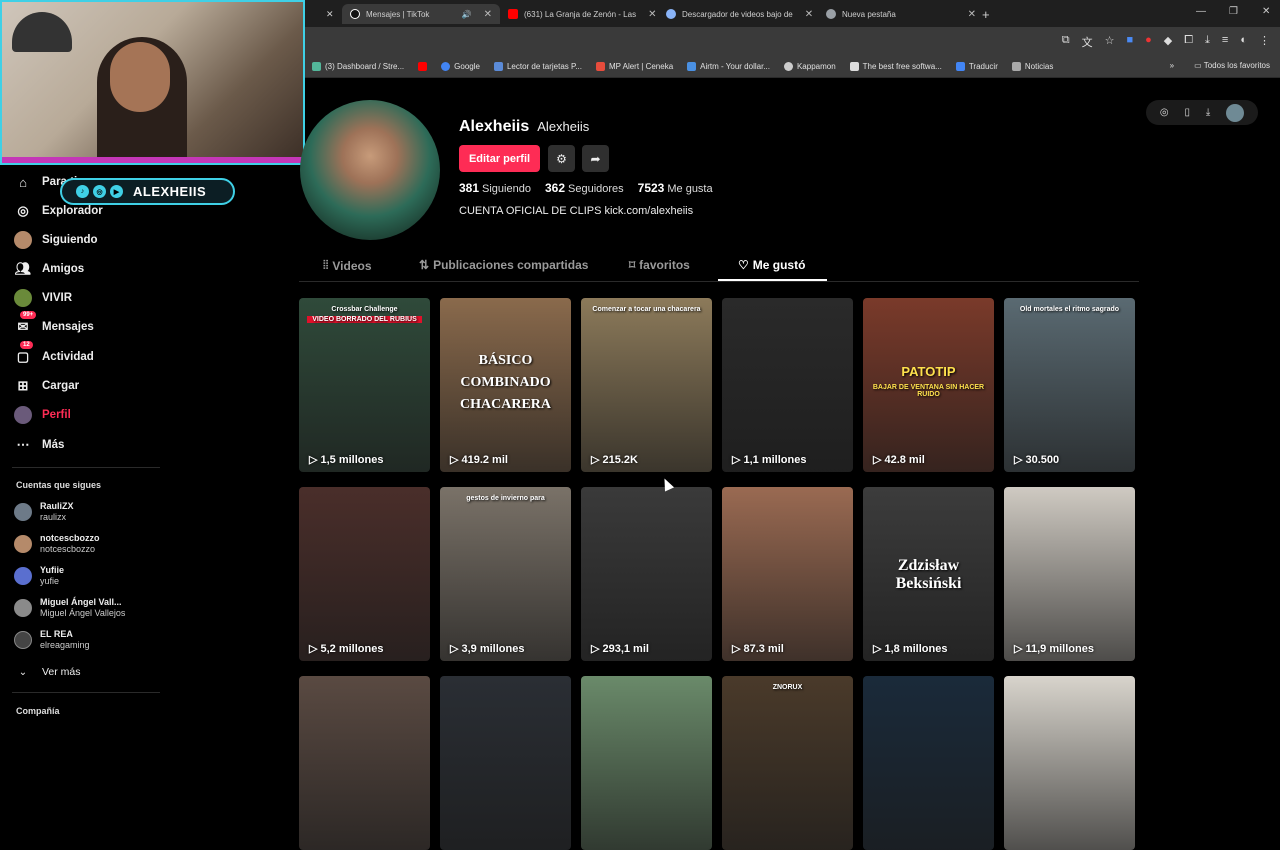 The height and width of the screenshot is (850, 1280). I want to click on following-account: notcescbozzo notcescbozzo, so click(57, 544).